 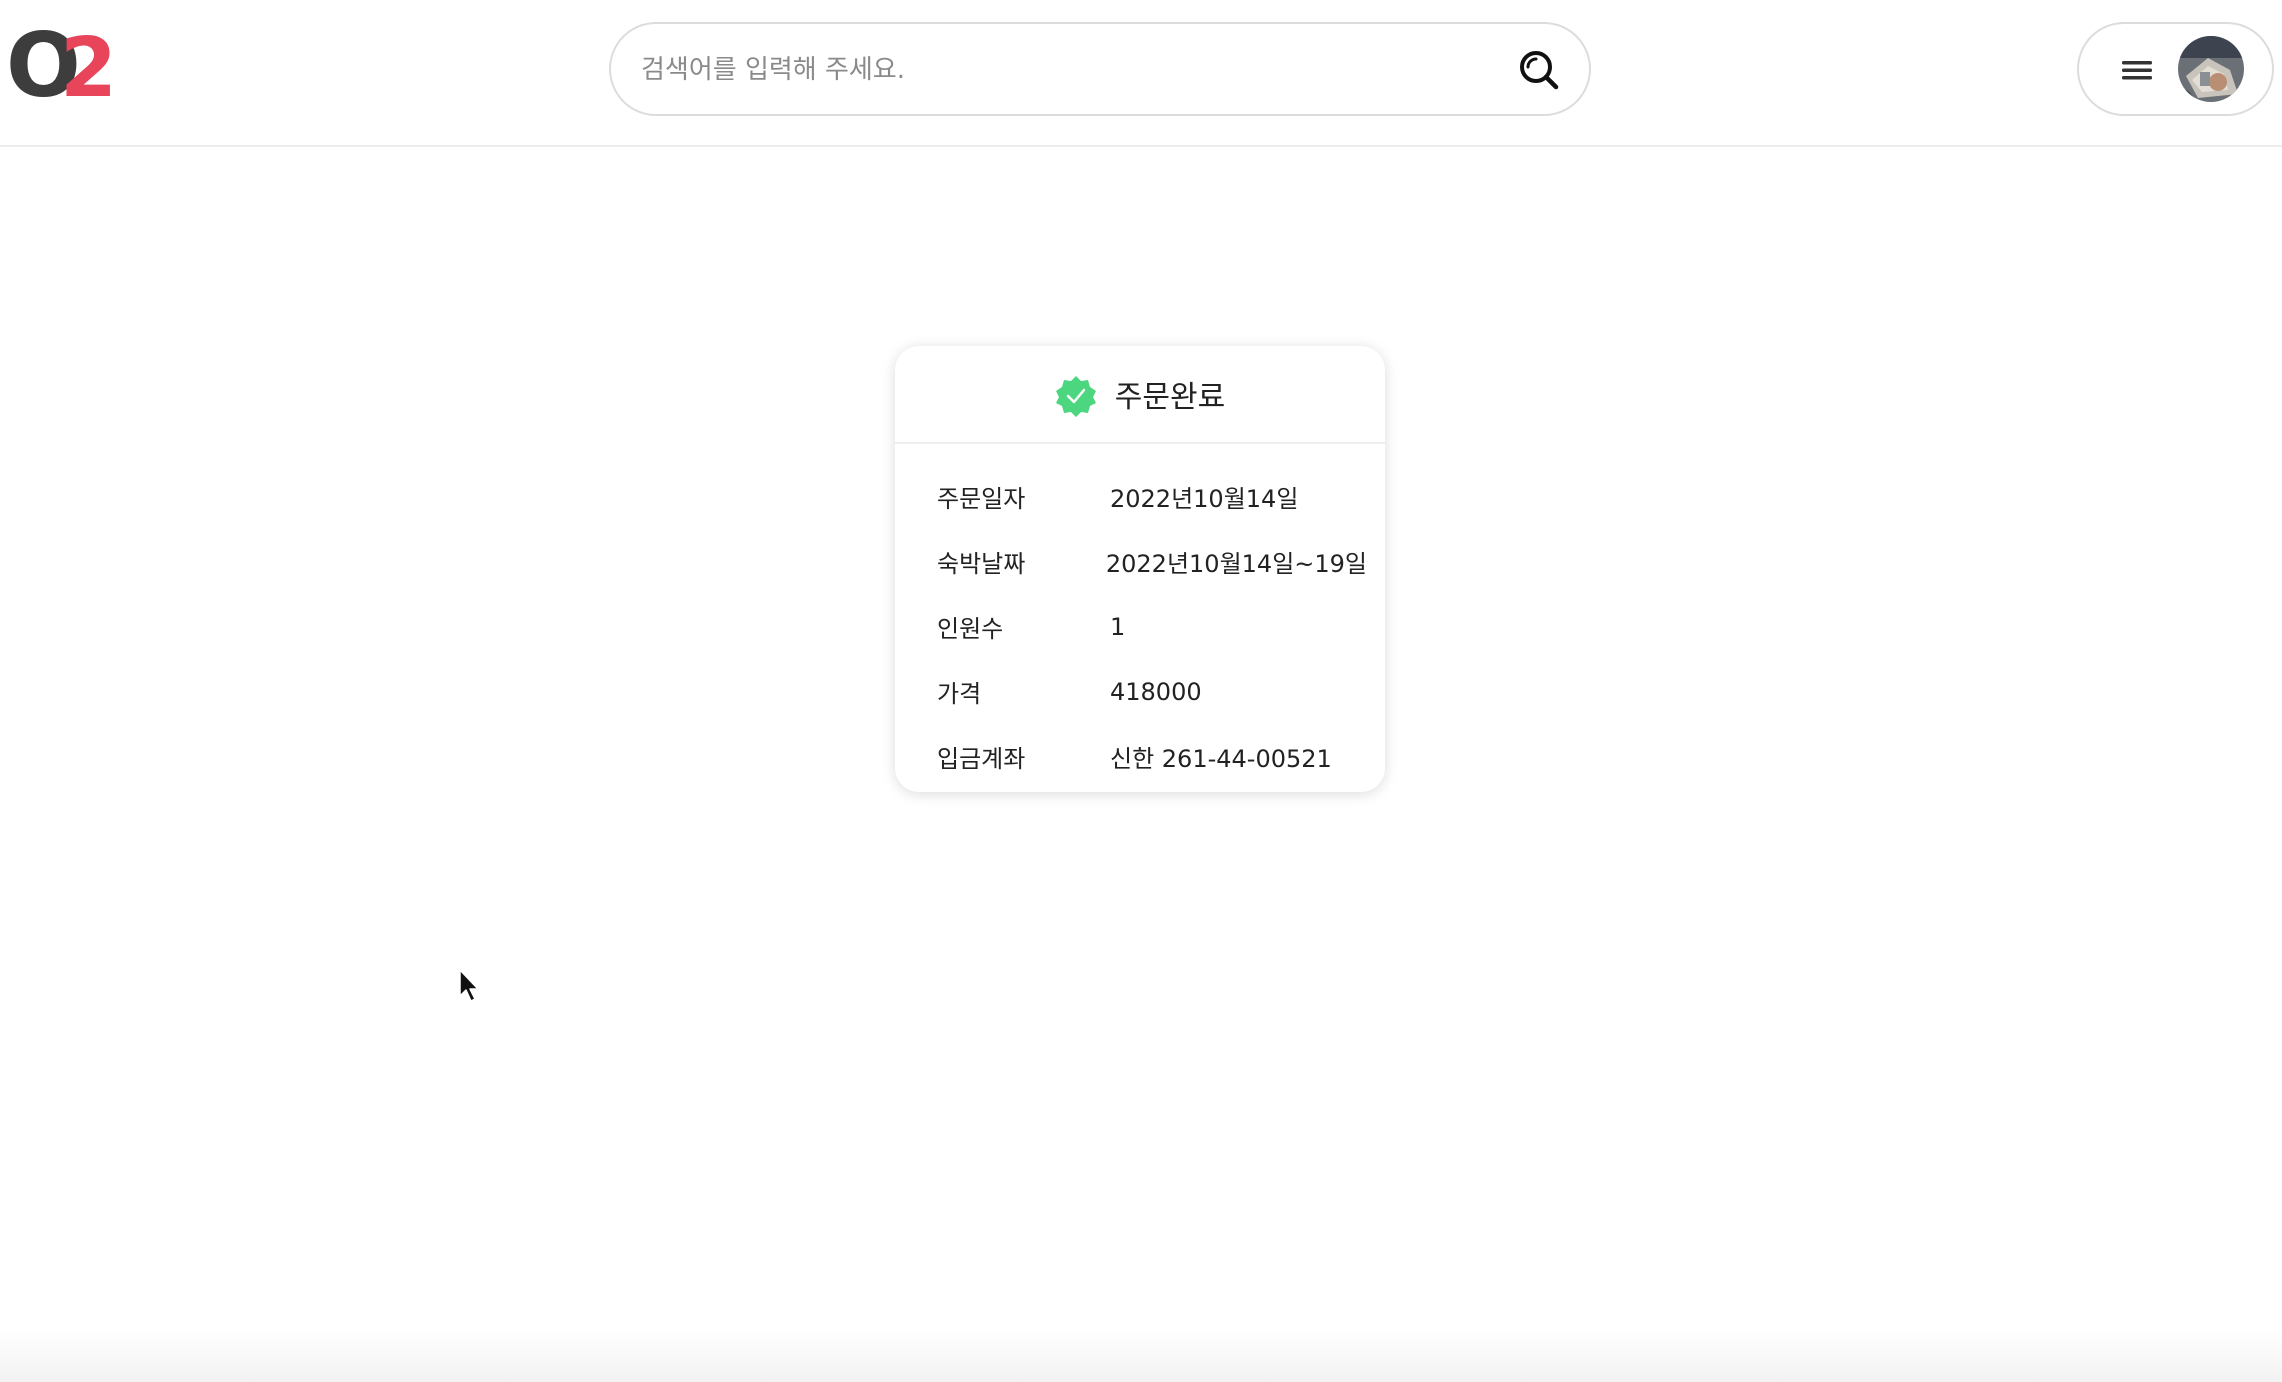 I want to click on search-icon, so click(x=1539, y=70).